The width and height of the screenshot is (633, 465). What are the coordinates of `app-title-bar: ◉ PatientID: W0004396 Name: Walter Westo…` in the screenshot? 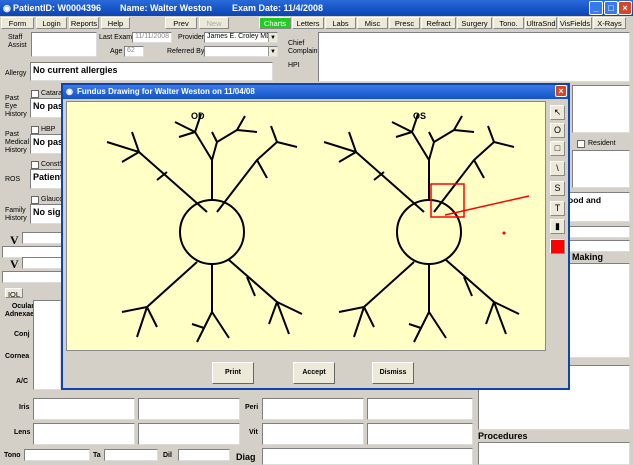 It's located at (316, 8).